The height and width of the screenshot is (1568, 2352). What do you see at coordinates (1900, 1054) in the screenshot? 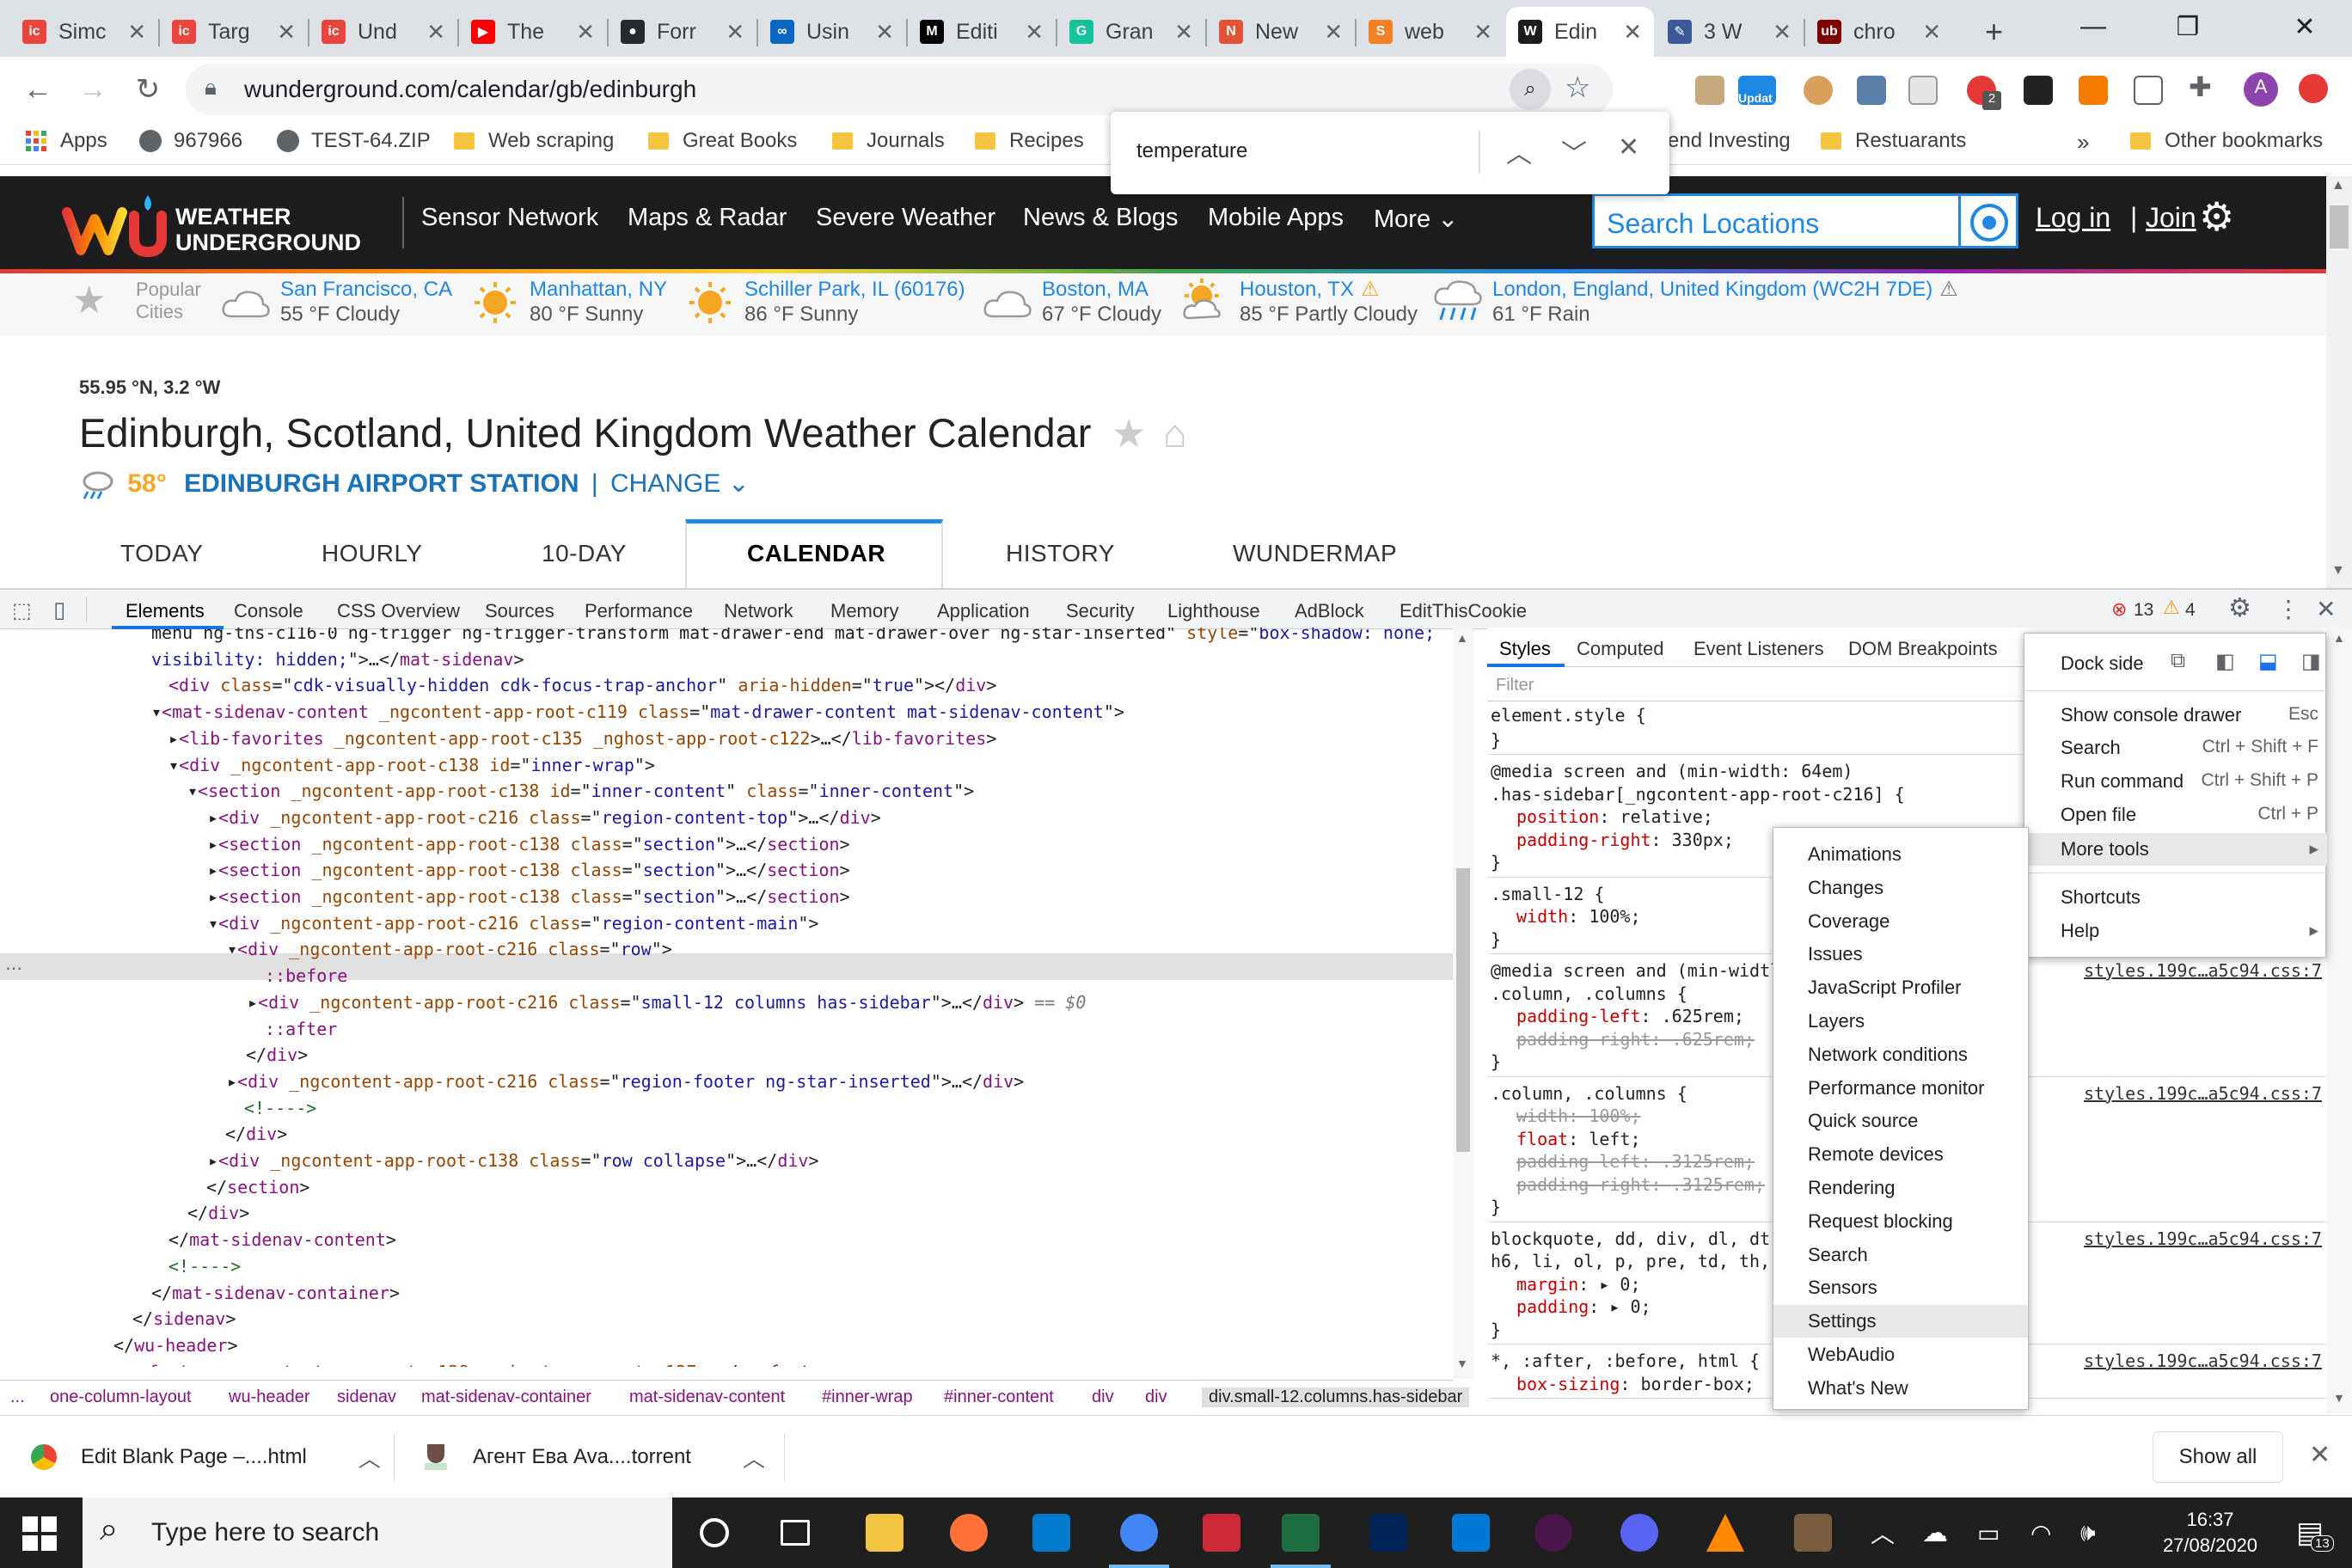
I see `more-tools-item-network-conditions: Network conditions` at bounding box center [1900, 1054].